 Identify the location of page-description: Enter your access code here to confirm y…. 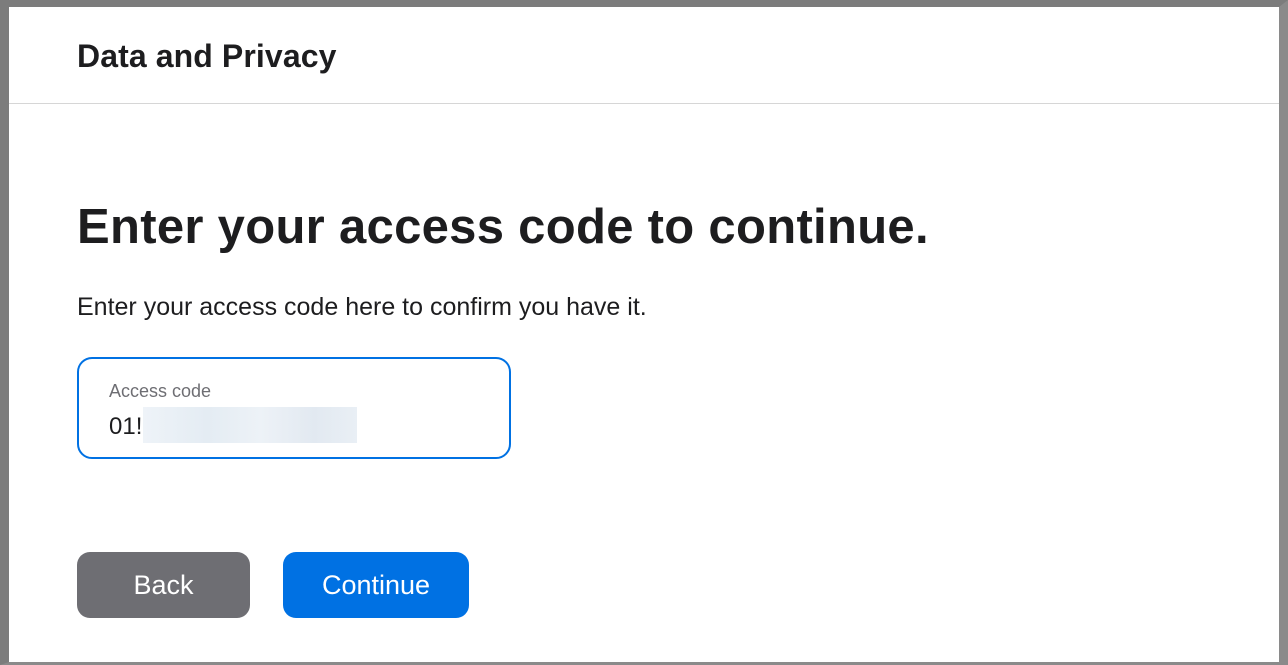
(362, 307).